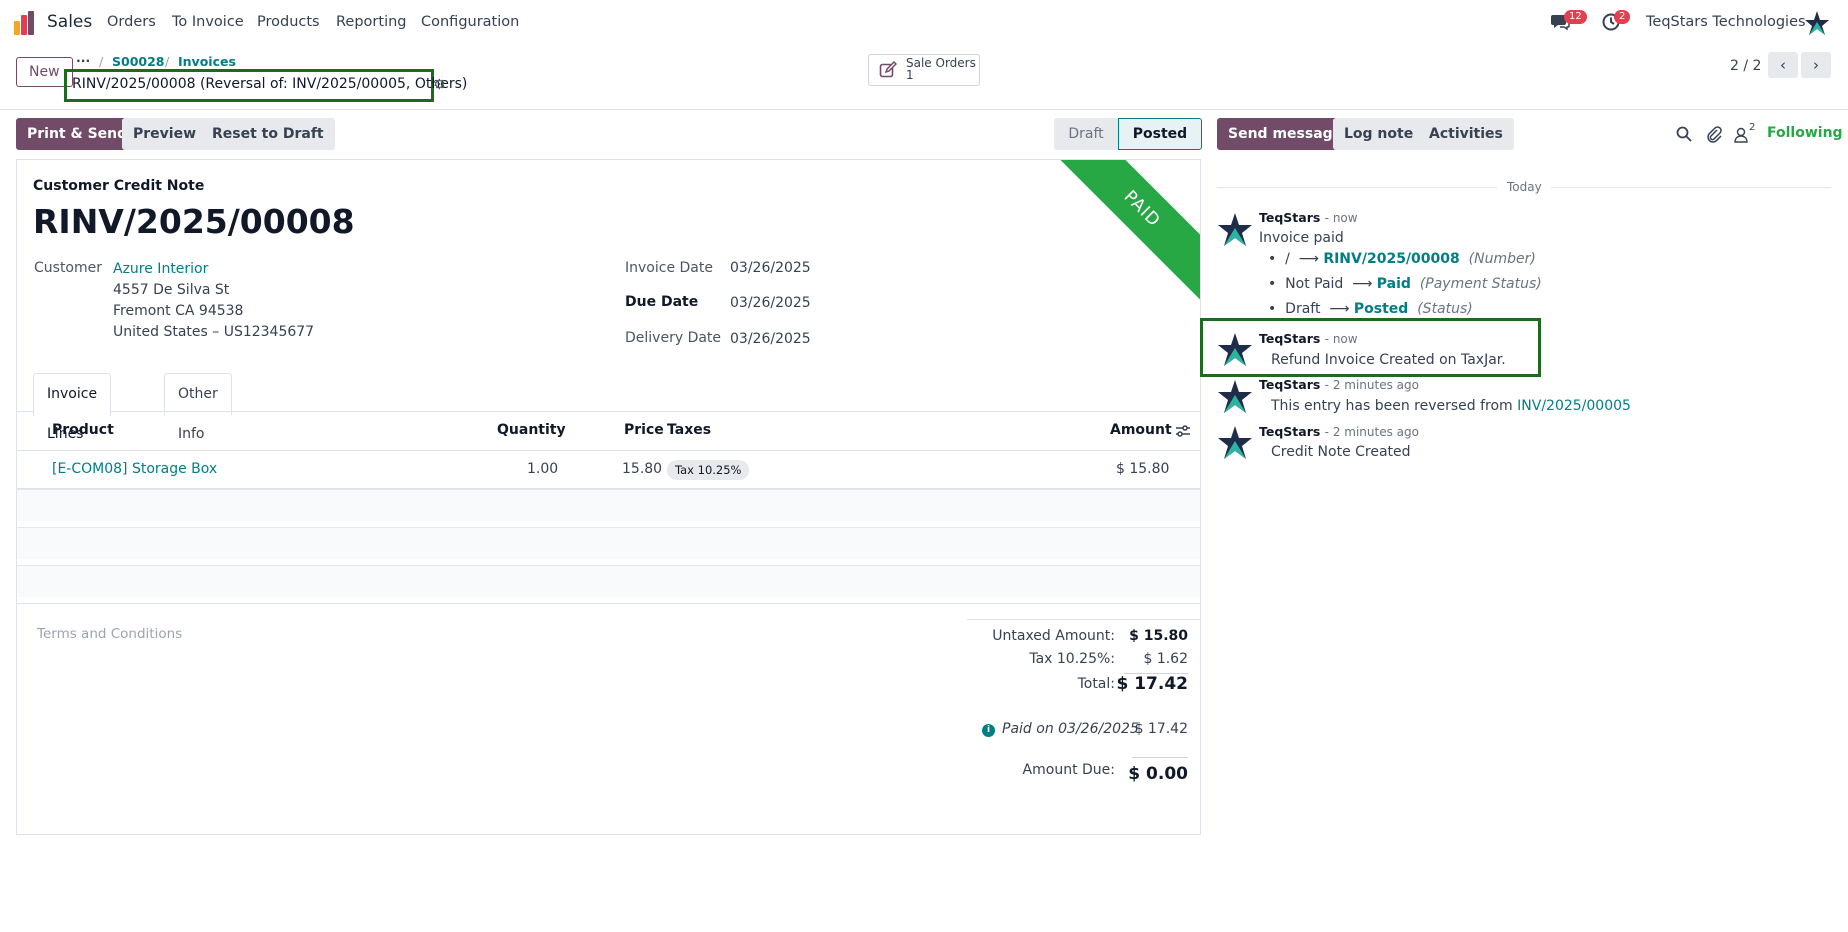 Image resolution: width=1848 pixels, height=932 pixels. I want to click on menu-configuration: Configuration, so click(470, 22).